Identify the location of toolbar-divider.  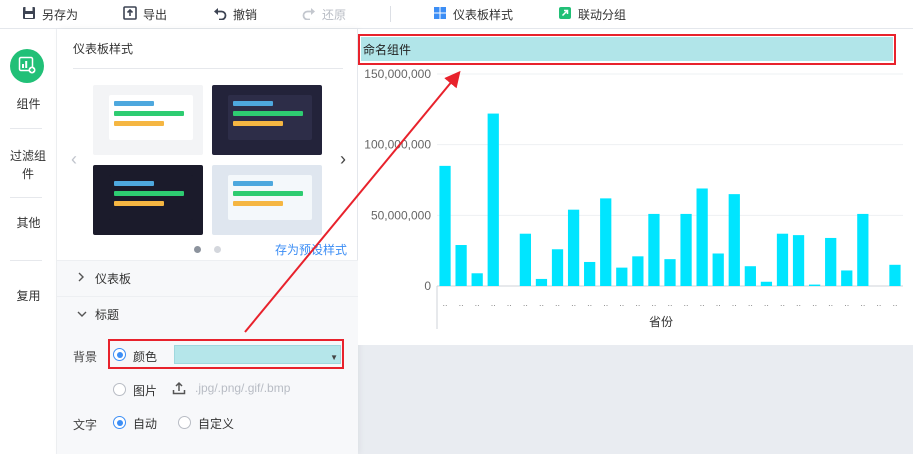
(390, 14).